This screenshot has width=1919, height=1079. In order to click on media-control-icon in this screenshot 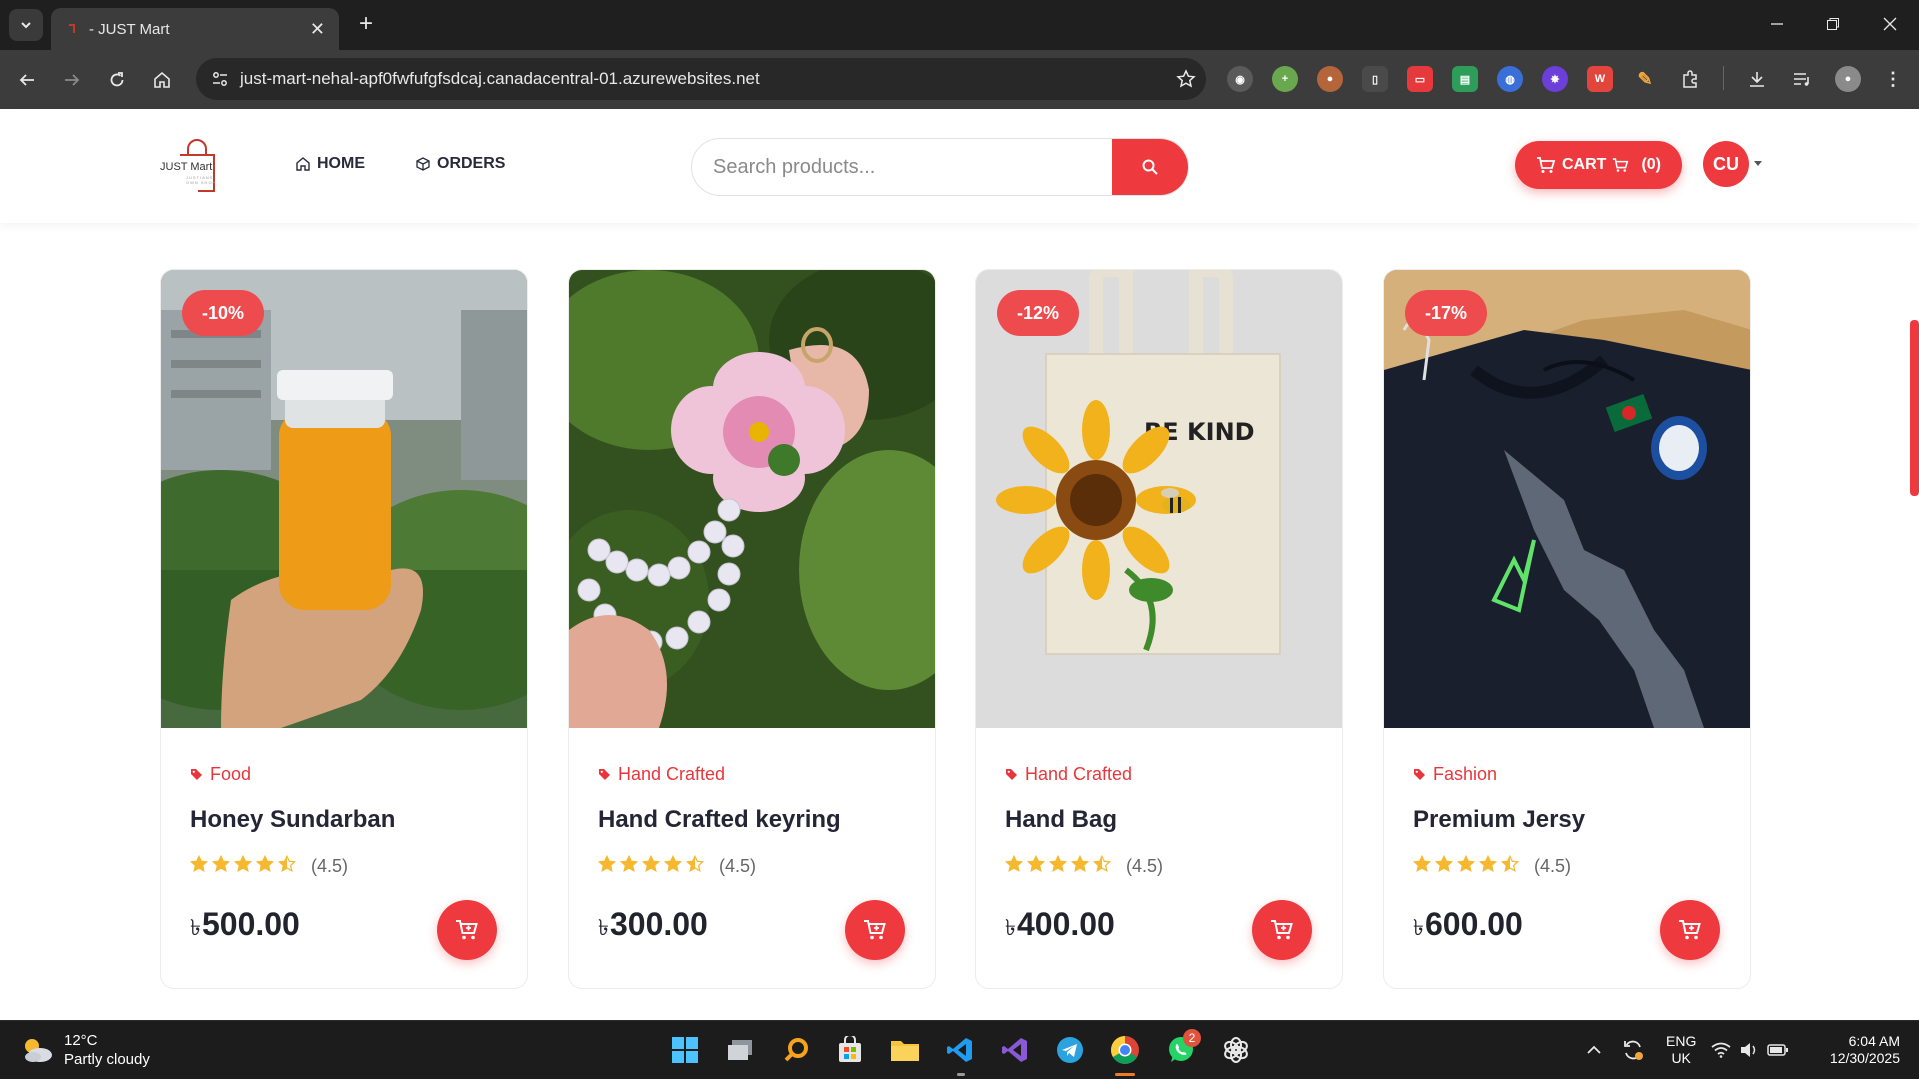, I will do `click(1802, 79)`.